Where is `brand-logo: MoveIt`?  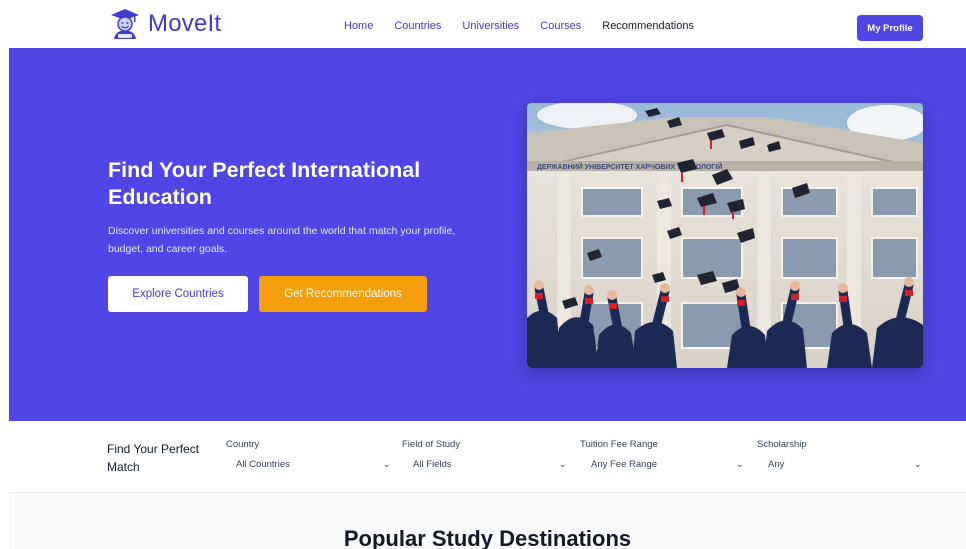 brand-logo: MoveIt is located at coordinates (165, 24).